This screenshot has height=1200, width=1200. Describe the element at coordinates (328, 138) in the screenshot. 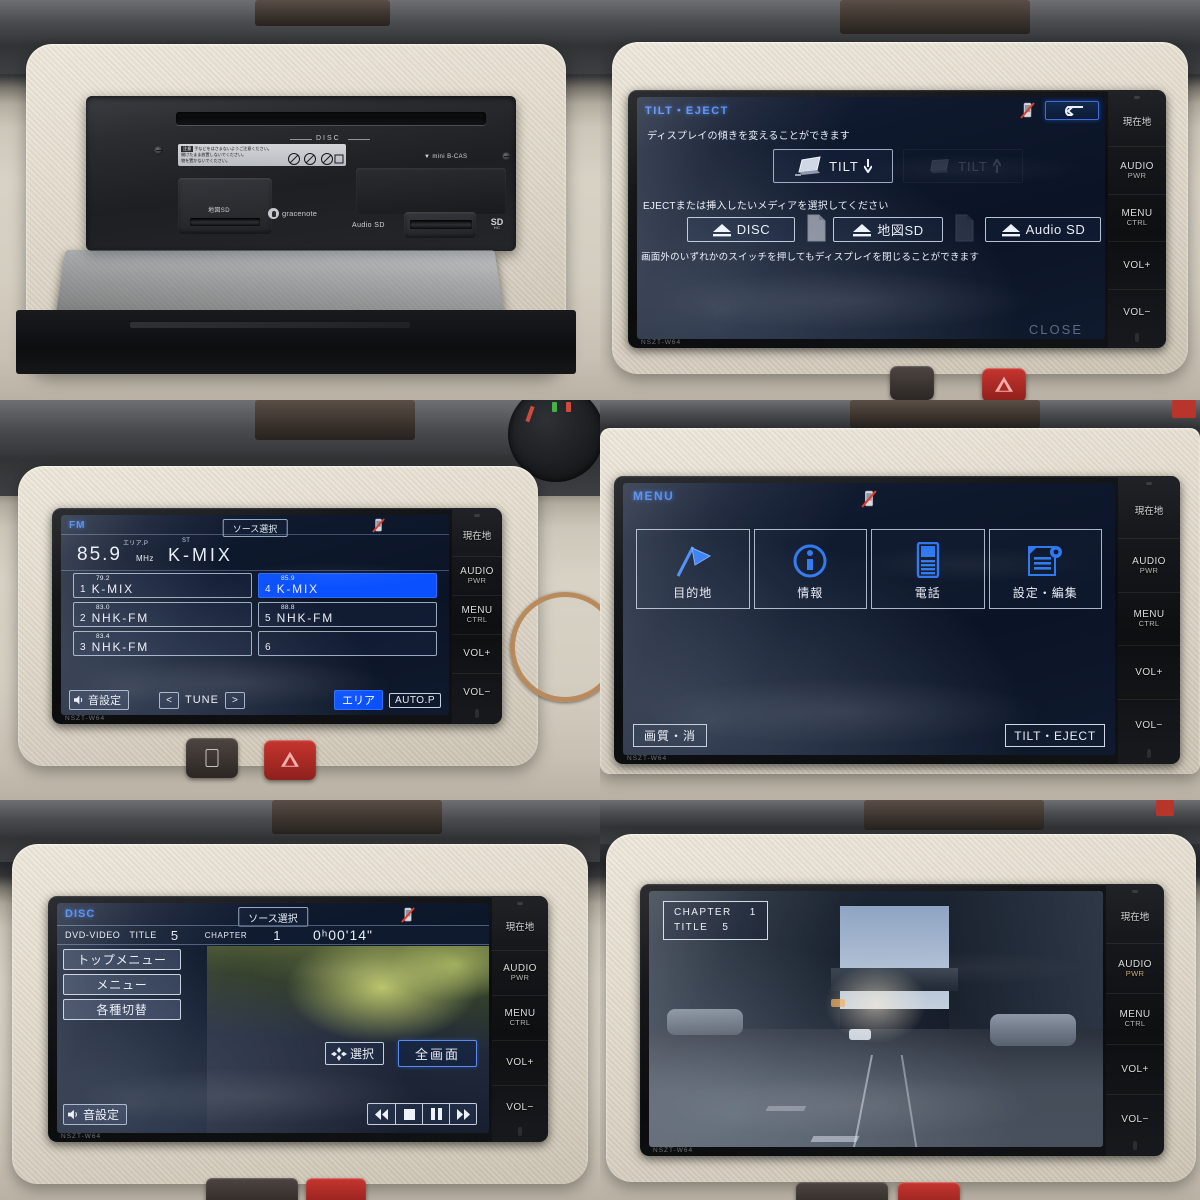

I see `disc-slot-label: DISC` at that location.